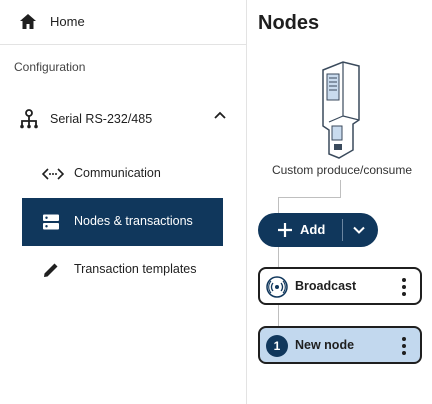 This screenshot has height=404, width=432. Describe the element at coordinates (325, 345) in the screenshot. I see `node-label: New node` at that location.